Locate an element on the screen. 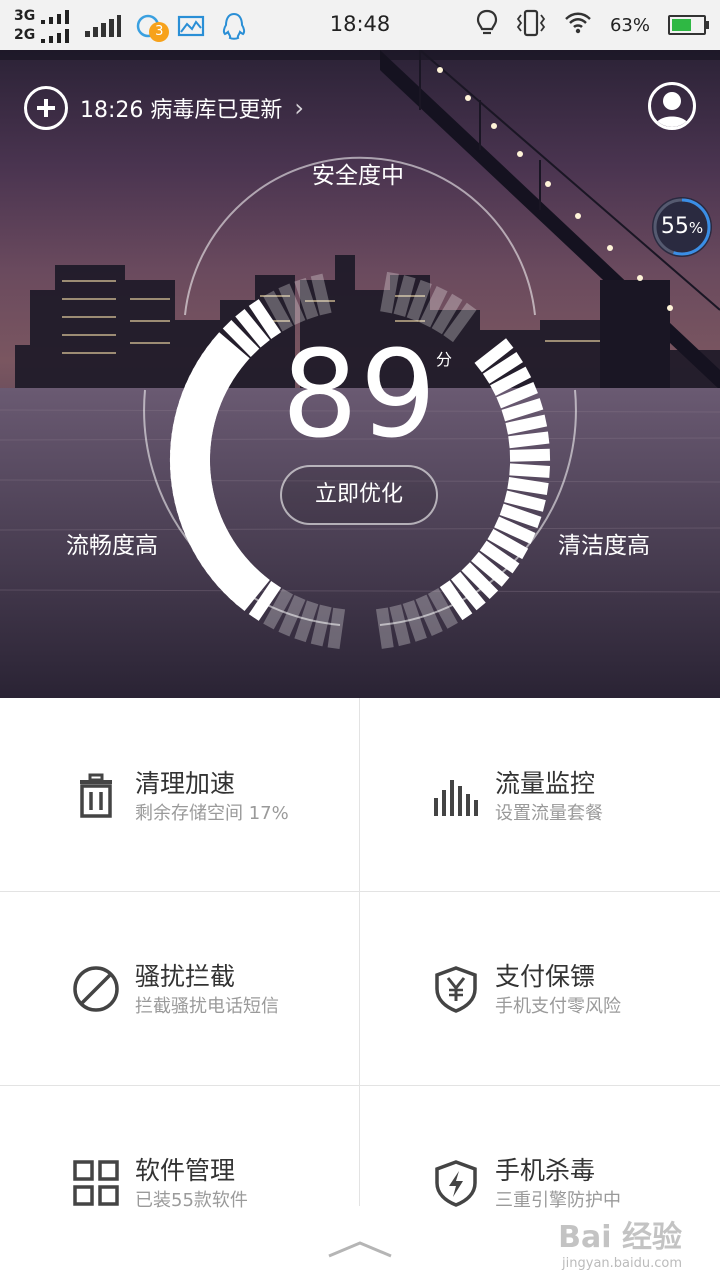 This screenshot has width=720, height=1280. vibrate-icon is located at coordinates (531, 25).